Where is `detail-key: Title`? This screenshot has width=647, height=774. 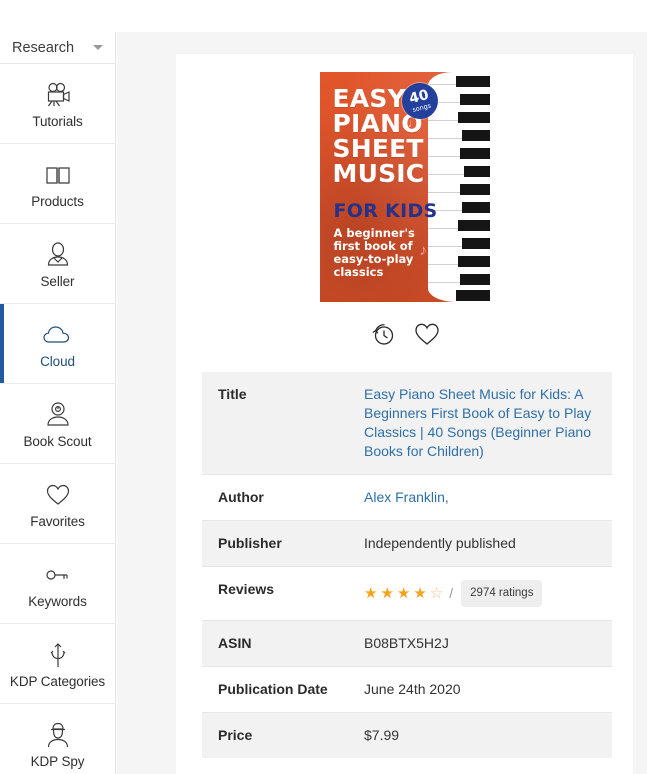 detail-key: Title is located at coordinates (232, 394).